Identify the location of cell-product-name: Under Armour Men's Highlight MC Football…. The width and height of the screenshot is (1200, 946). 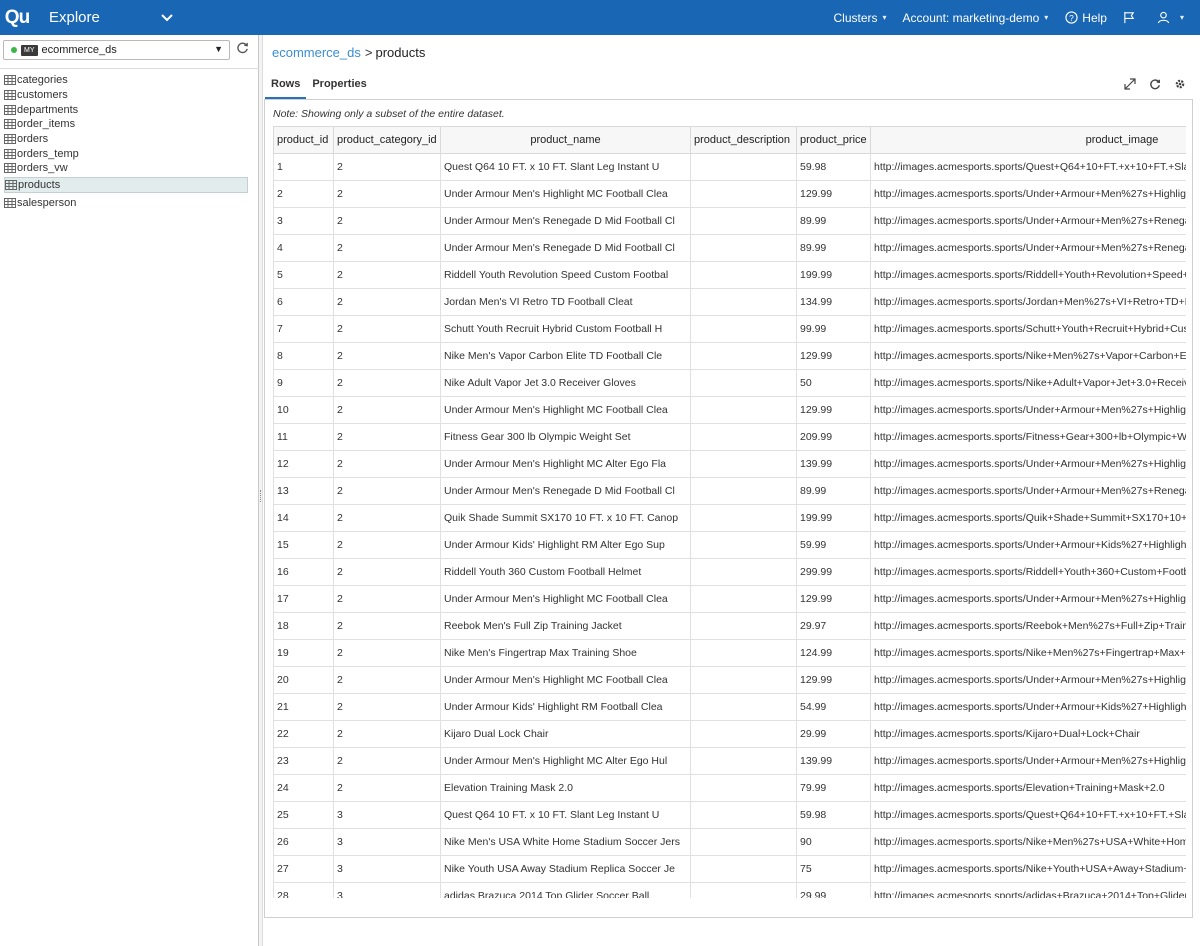
(565, 599).